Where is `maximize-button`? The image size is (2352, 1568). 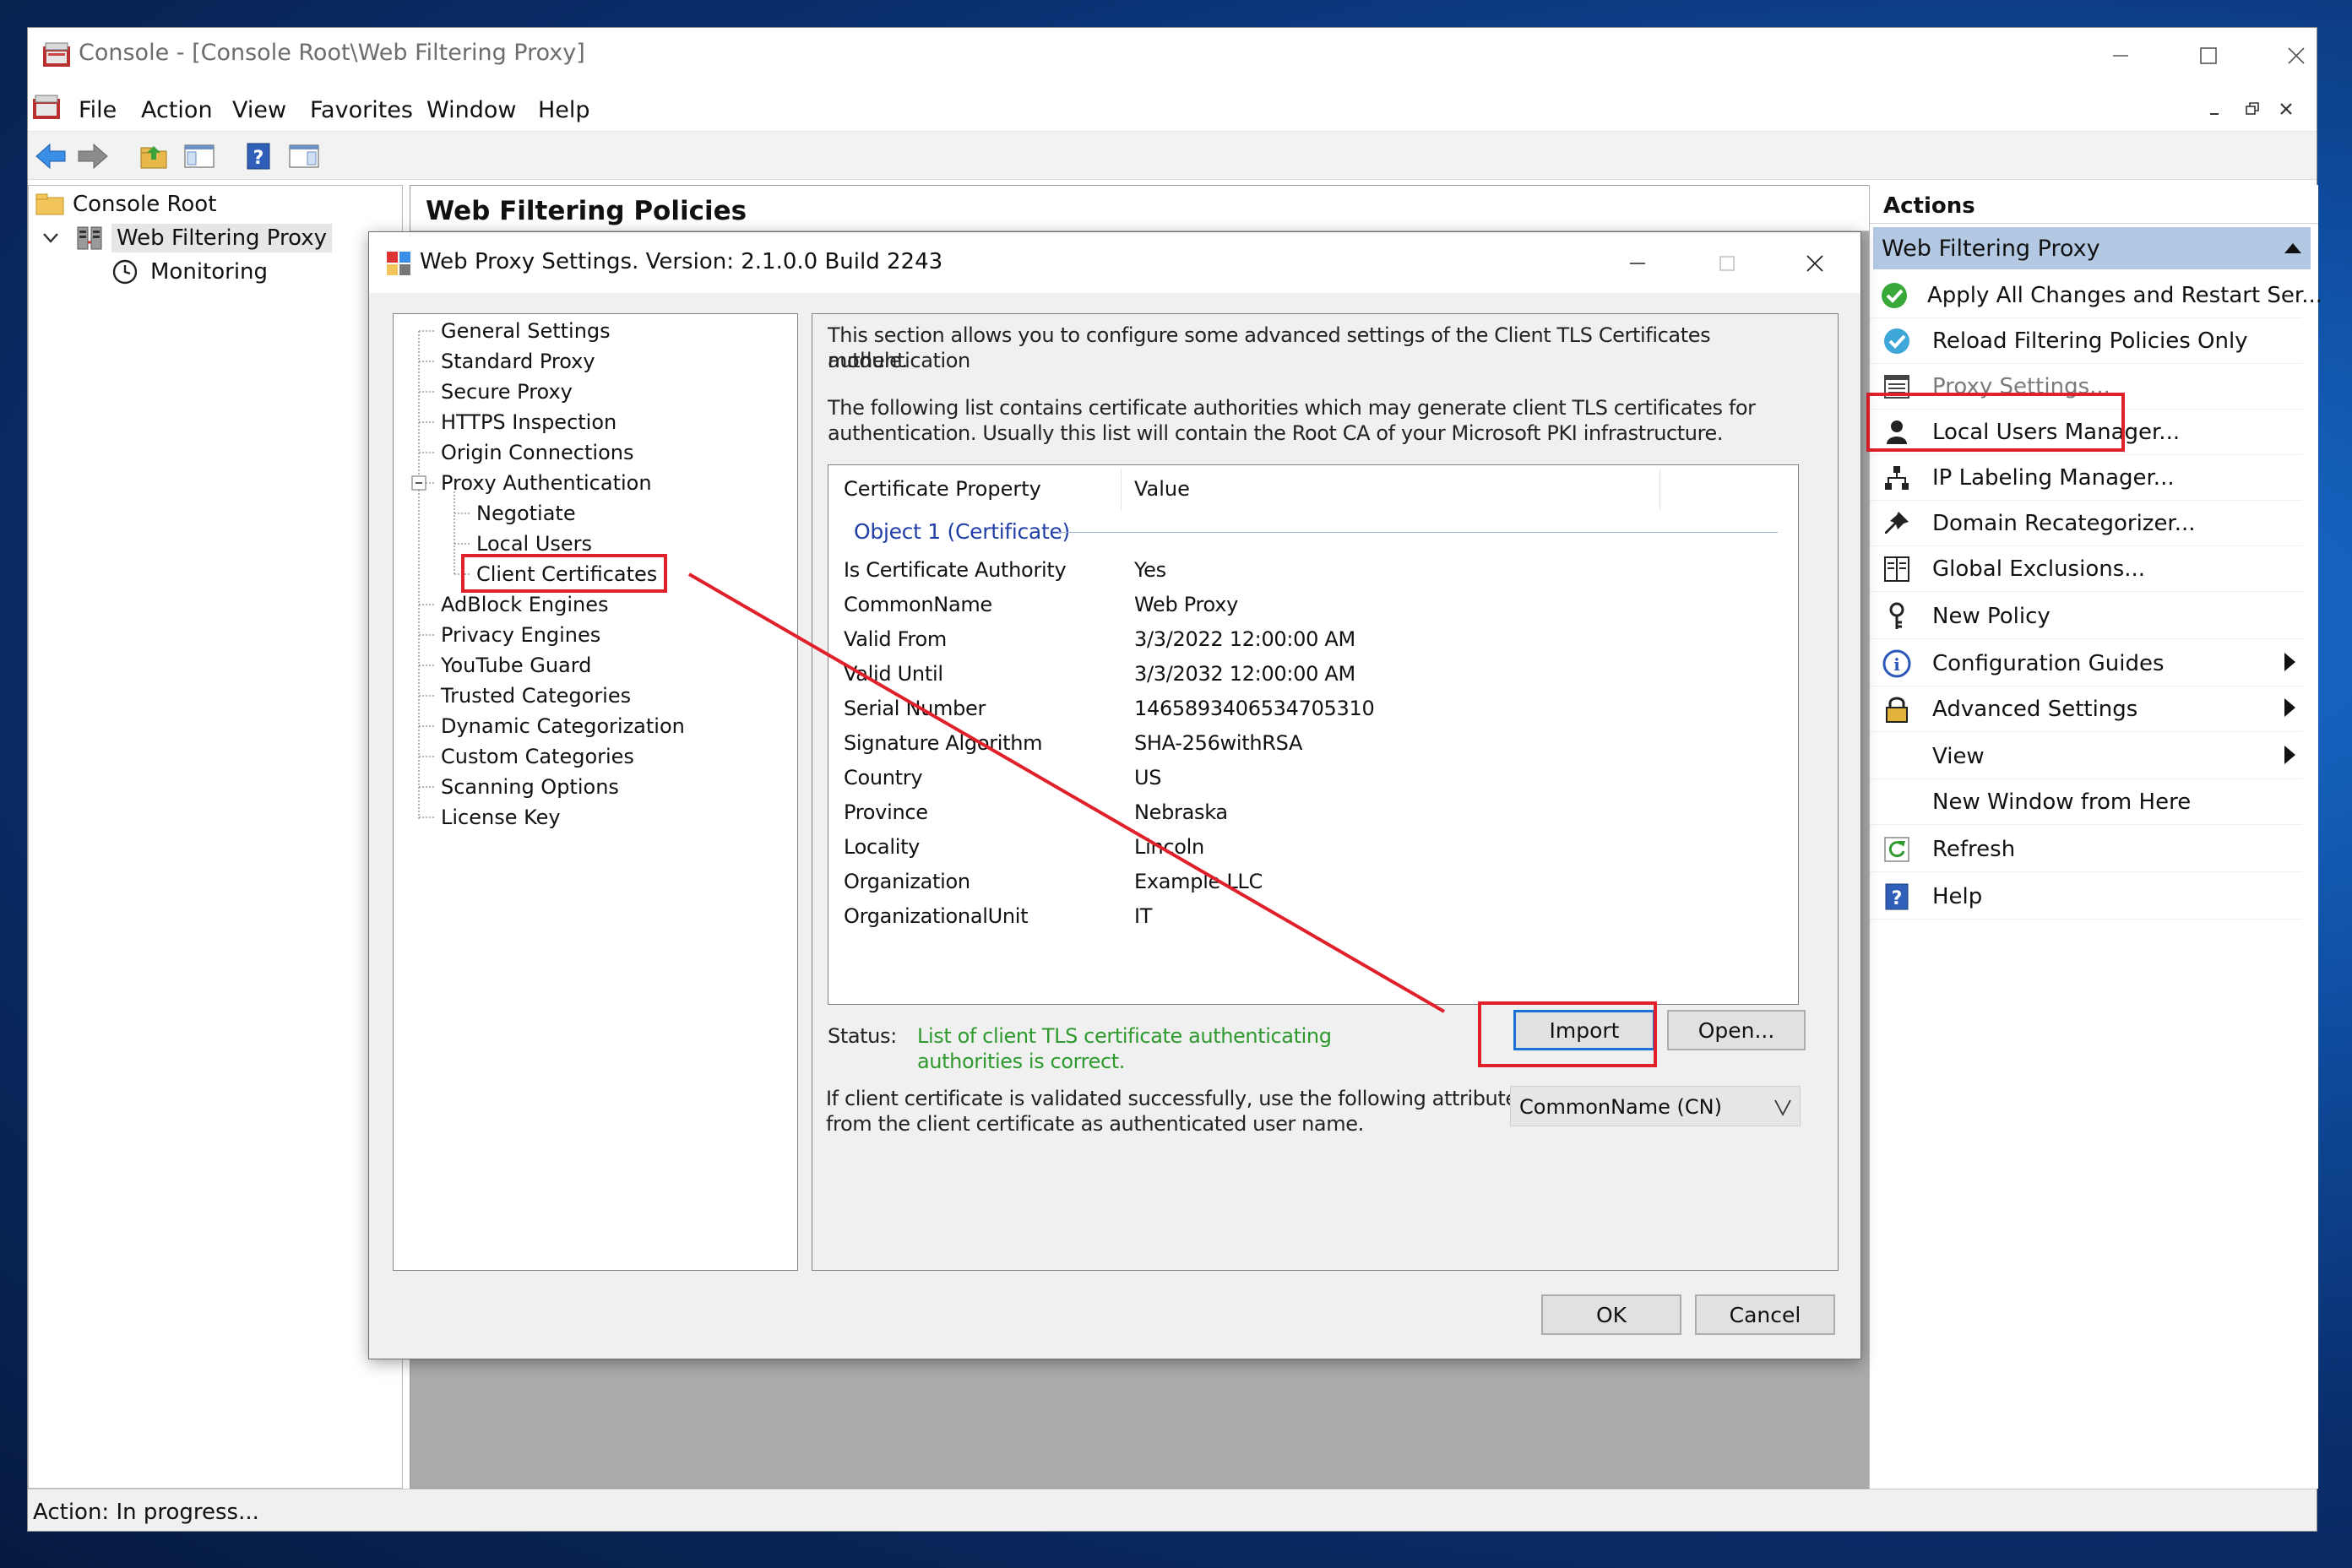 maximize-button is located at coordinates (2209, 56).